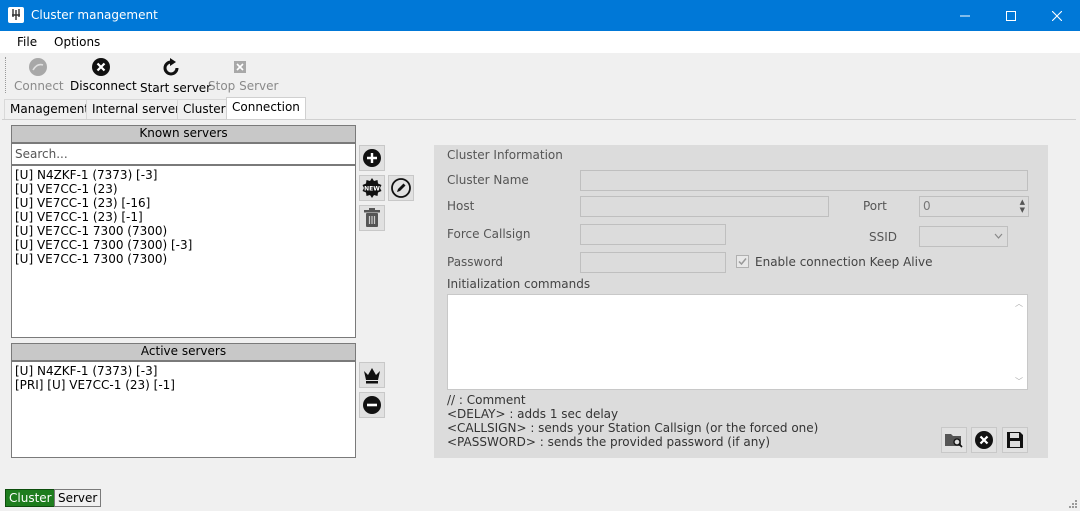 Image resolution: width=1080 pixels, height=511 pixels. What do you see at coordinates (243, 75) in the screenshot?
I see `stop-server-button: Stop Server` at bounding box center [243, 75].